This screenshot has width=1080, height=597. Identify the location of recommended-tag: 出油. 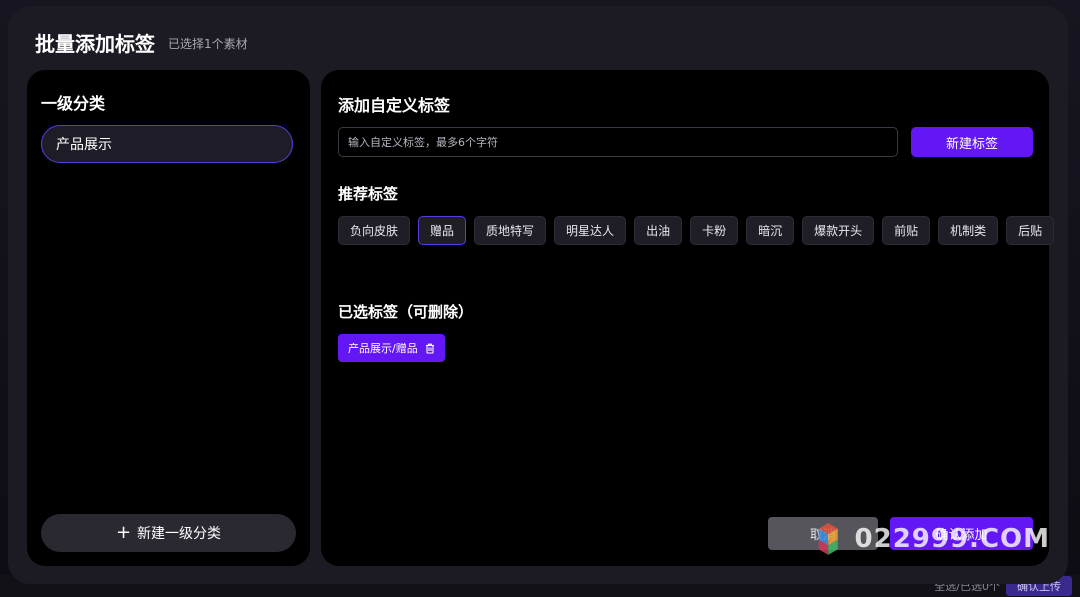
(658, 230).